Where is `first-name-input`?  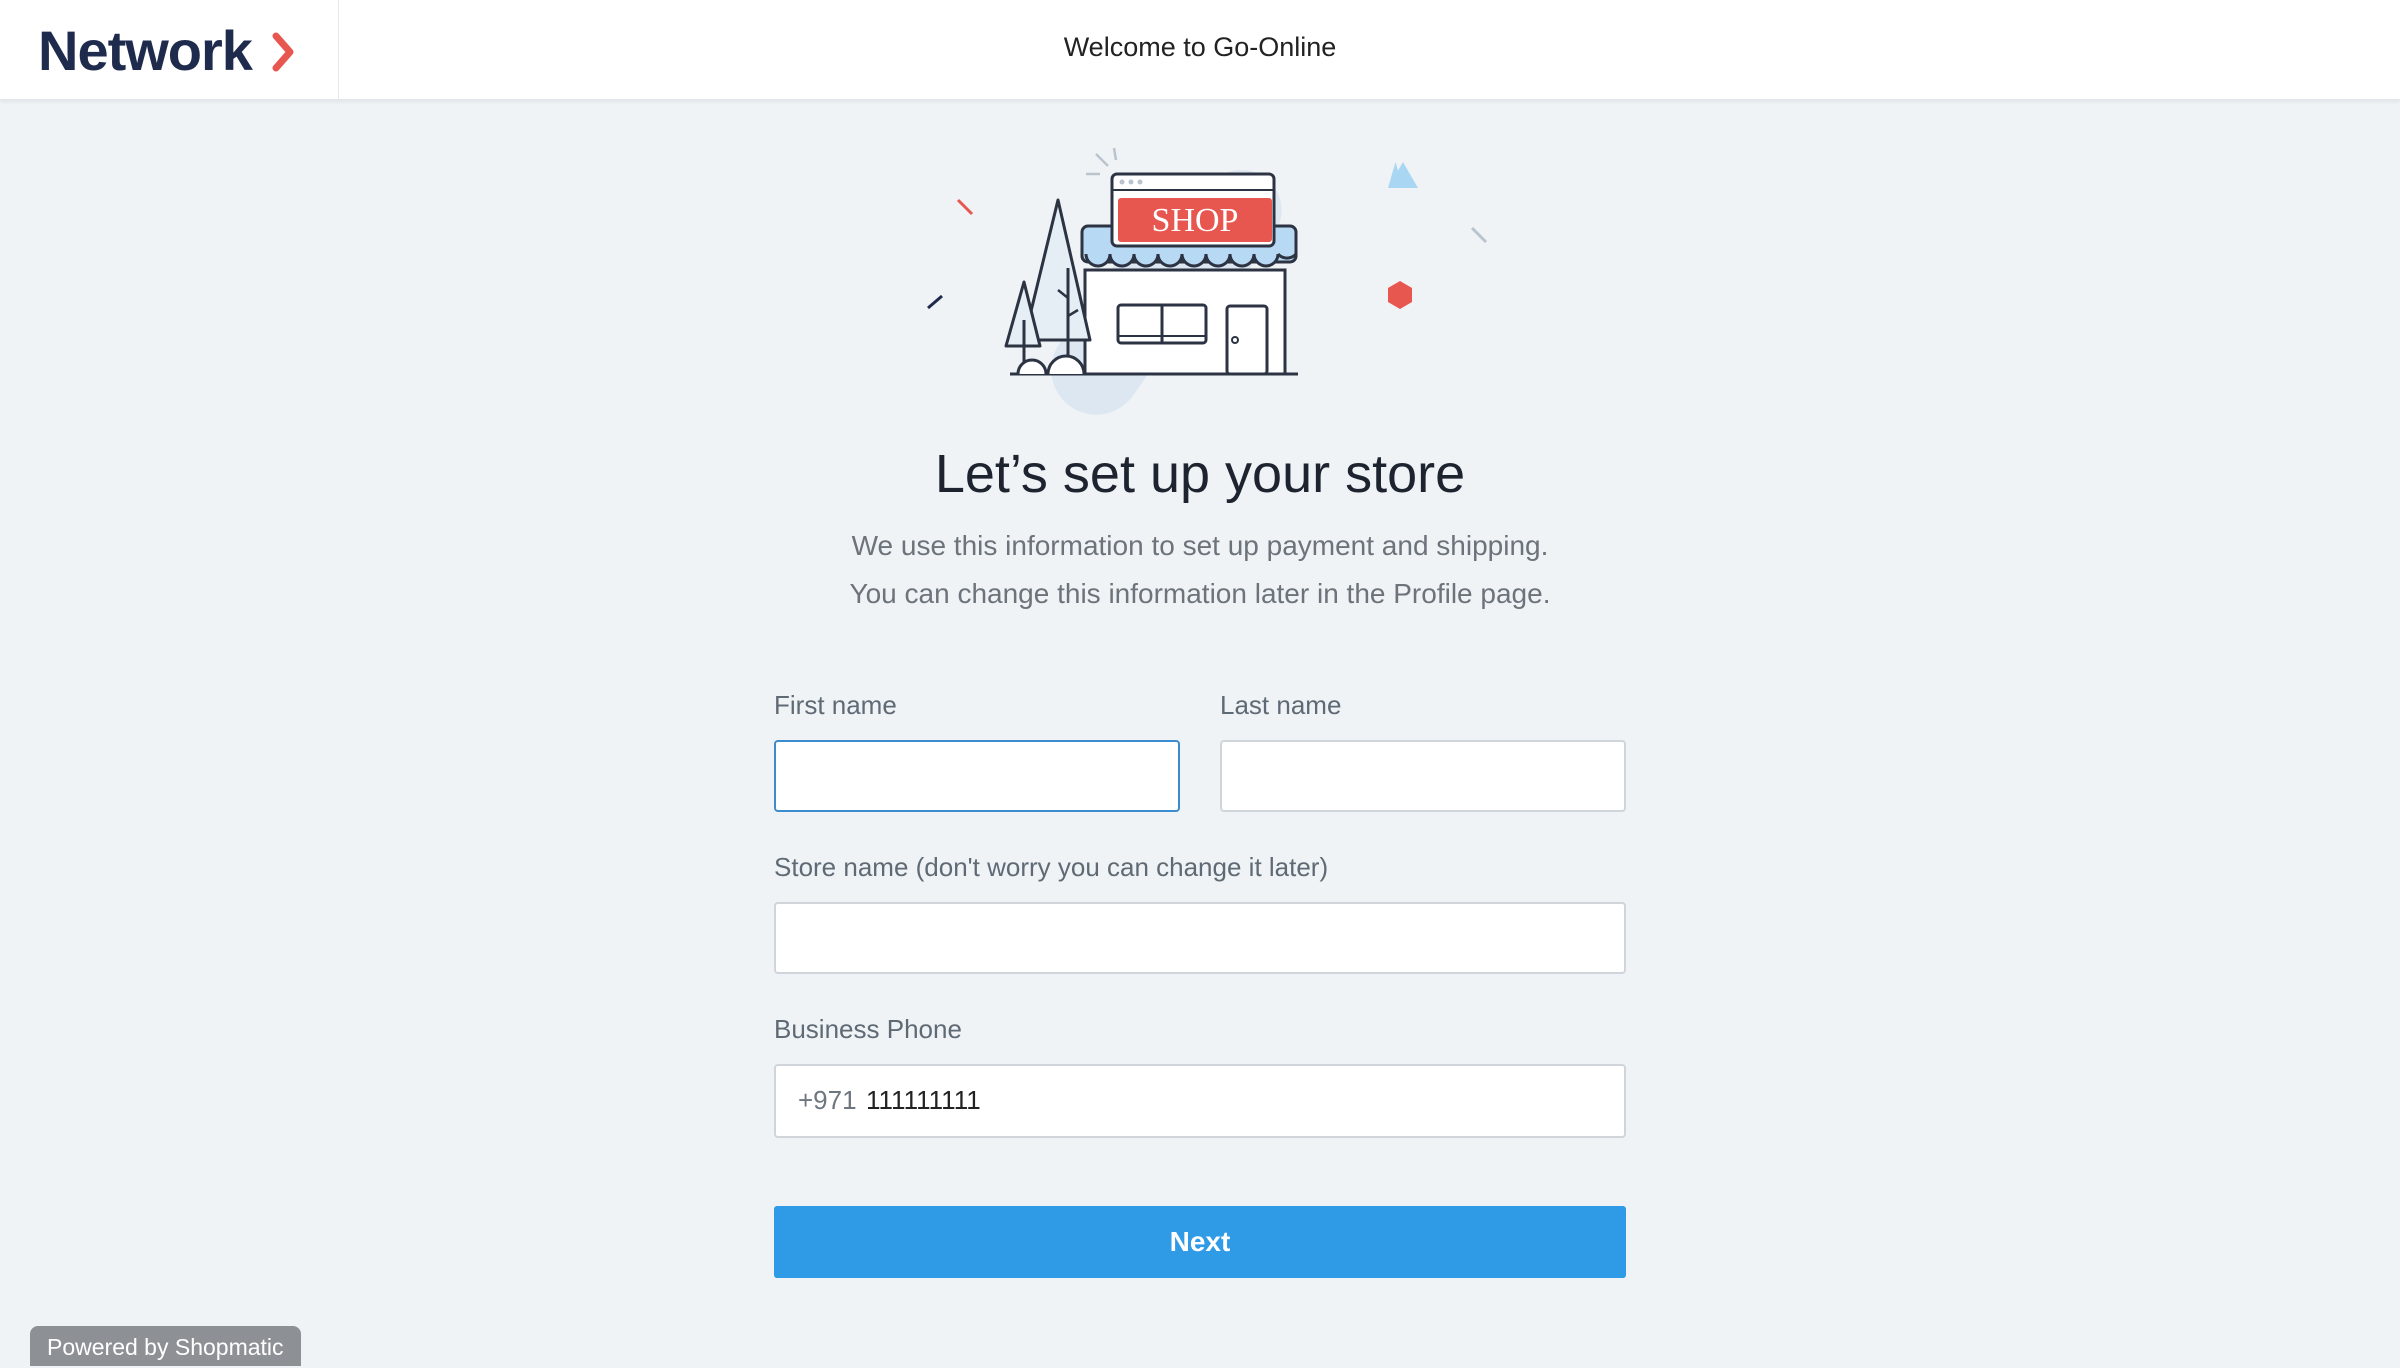 first-name-input is located at coordinates (977, 776).